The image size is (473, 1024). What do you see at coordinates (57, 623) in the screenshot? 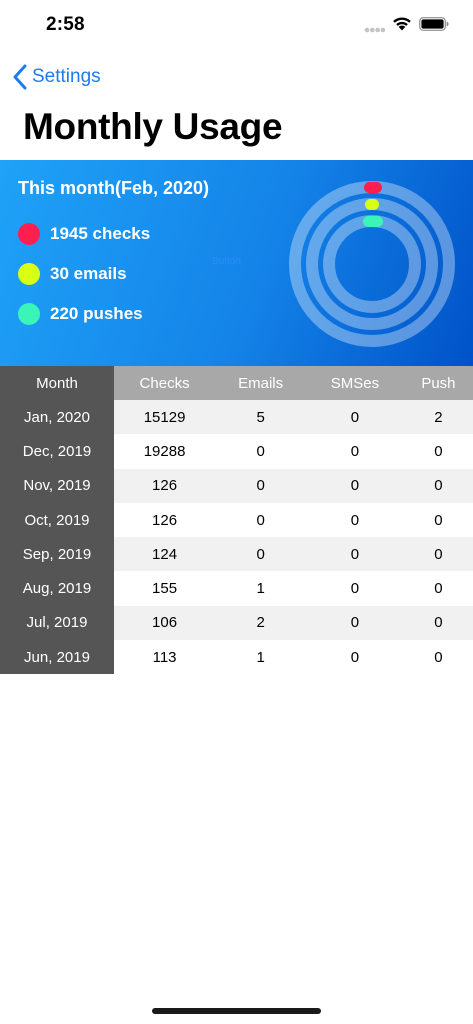
I see `cell-month: Jul, 2019` at bounding box center [57, 623].